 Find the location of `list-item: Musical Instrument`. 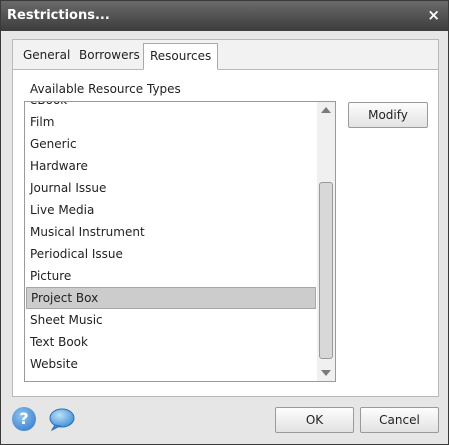

list-item: Musical Instrument is located at coordinates (171, 232).